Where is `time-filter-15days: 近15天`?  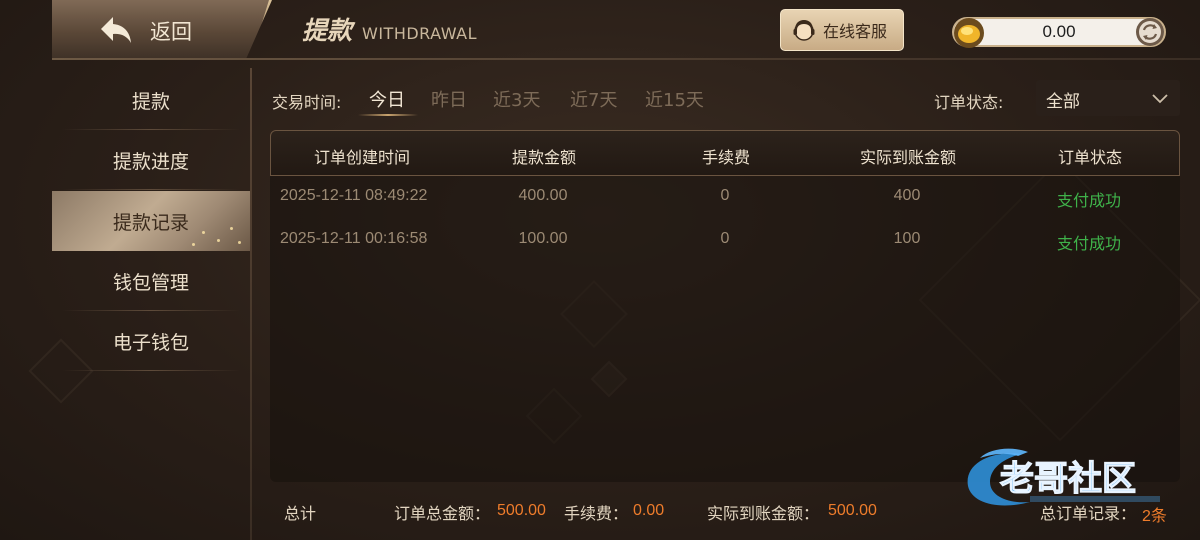 time-filter-15days: 近15天 is located at coordinates (674, 99).